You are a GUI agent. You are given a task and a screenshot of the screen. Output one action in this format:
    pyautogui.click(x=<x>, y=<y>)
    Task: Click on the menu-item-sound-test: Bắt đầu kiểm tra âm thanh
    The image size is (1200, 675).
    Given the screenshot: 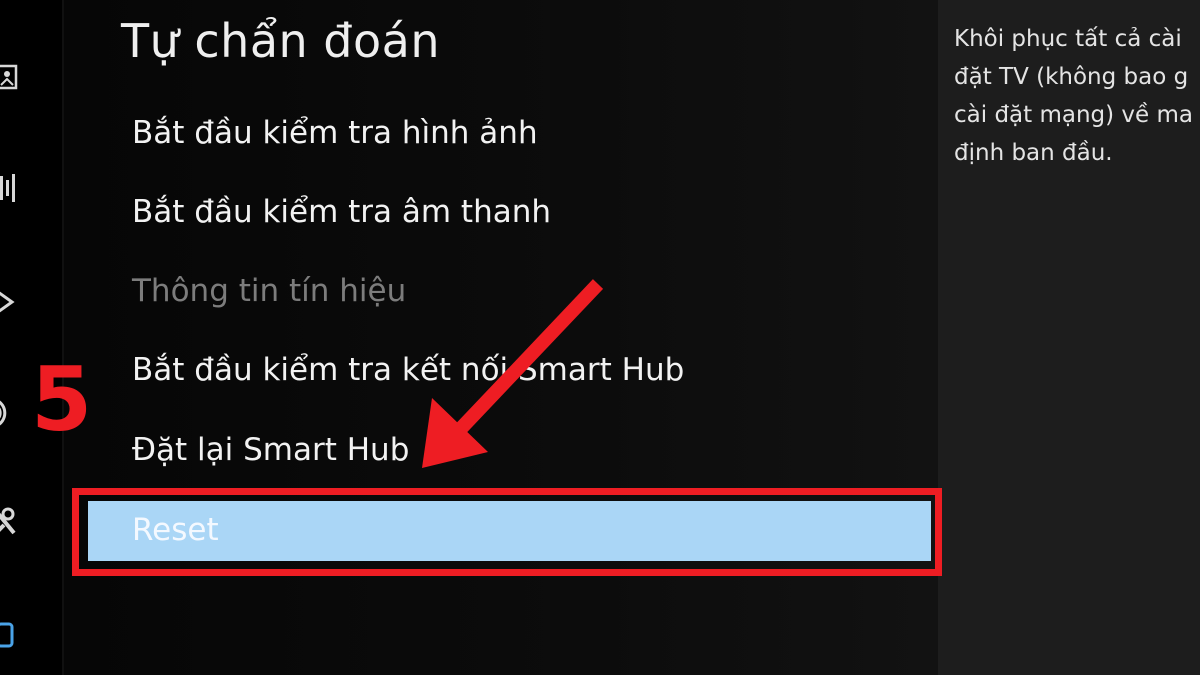 What is the action you would take?
    pyautogui.click(x=341, y=212)
    